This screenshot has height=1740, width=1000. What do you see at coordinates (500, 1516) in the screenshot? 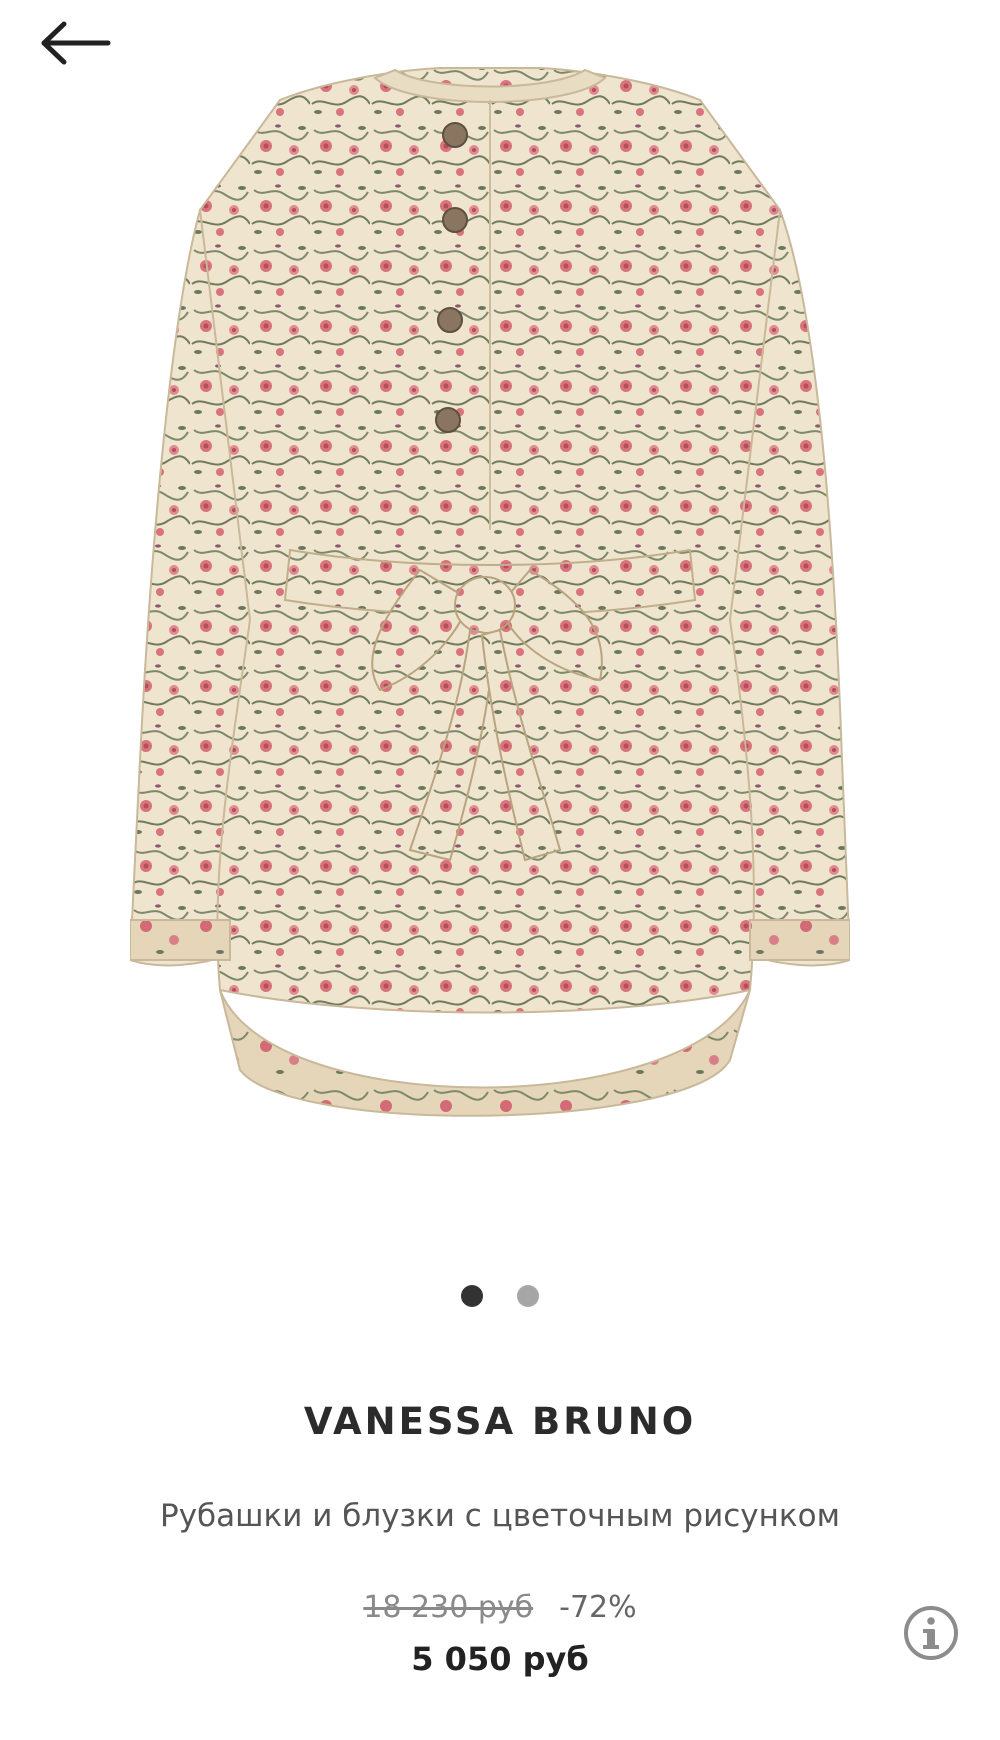
I see `product-title: Рубашки и блузки с цветочным рисунком` at bounding box center [500, 1516].